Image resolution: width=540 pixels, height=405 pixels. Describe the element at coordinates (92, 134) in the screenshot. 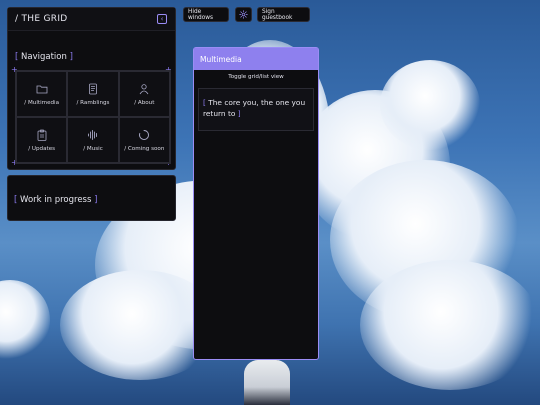

I see `waveform-icon` at that location.